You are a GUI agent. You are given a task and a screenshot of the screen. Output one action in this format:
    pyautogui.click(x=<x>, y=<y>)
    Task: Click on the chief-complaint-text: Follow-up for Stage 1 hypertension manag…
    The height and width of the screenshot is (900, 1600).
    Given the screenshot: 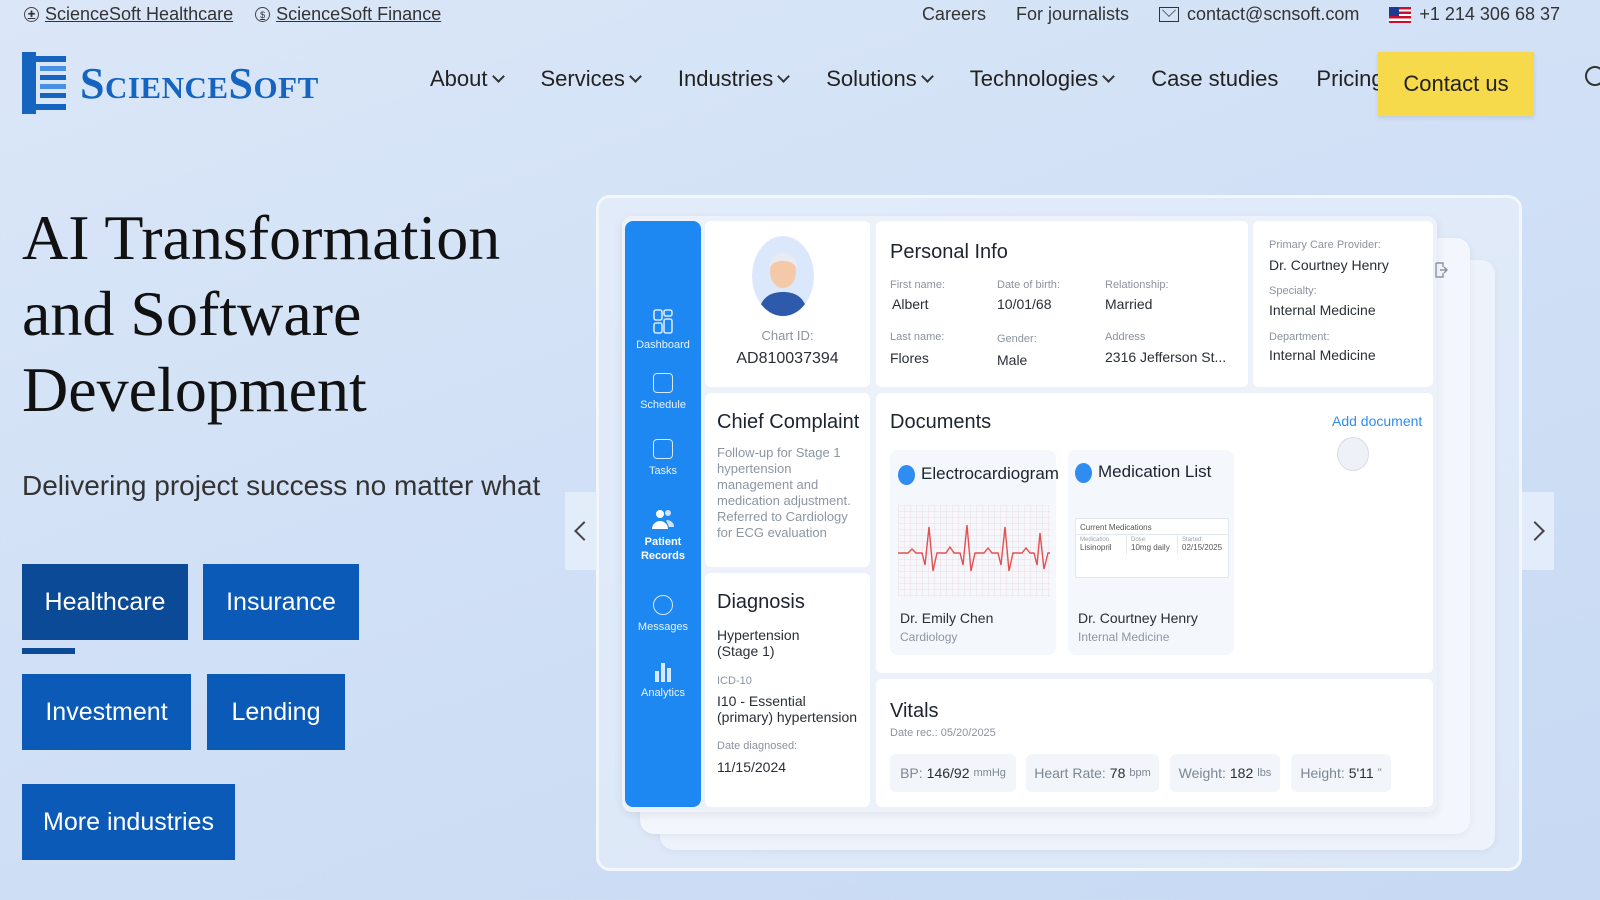 What is the action you would take?
    pyautogui.click(x=784, y=492)
    